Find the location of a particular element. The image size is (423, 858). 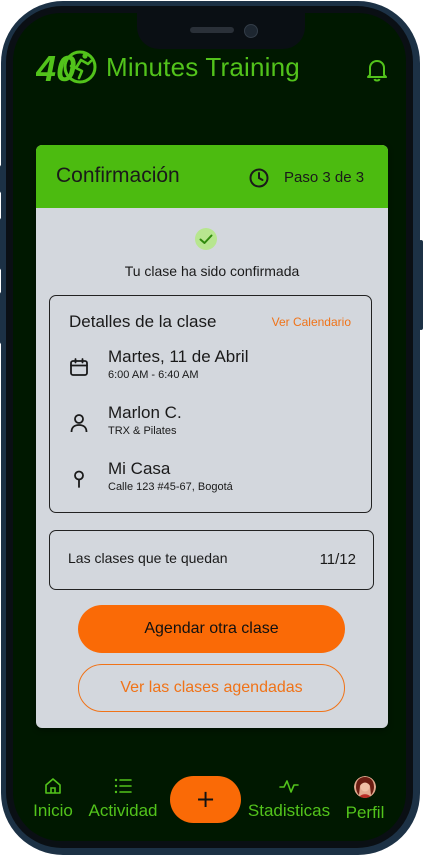

nav-label-actividad: Actividad is located at coordinates (123, 810).